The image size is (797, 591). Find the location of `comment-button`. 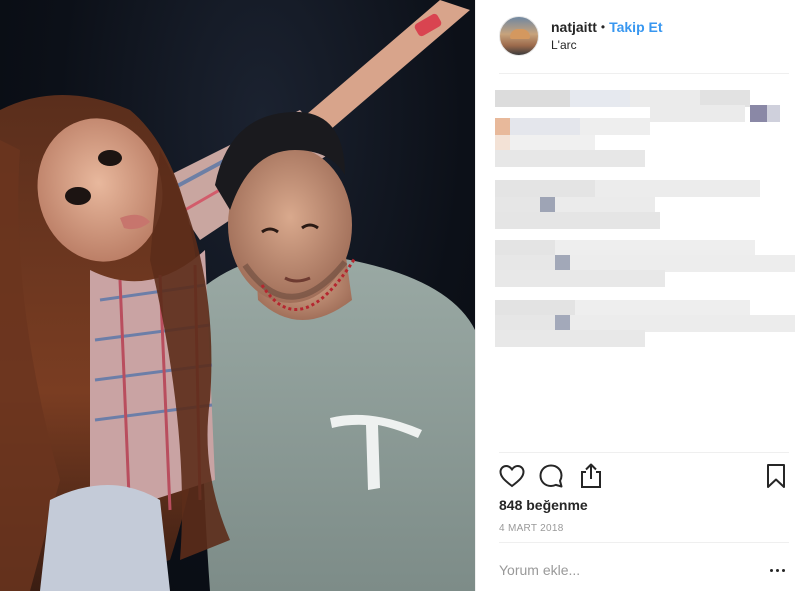

comment-button is located at coordinates (551, 476).